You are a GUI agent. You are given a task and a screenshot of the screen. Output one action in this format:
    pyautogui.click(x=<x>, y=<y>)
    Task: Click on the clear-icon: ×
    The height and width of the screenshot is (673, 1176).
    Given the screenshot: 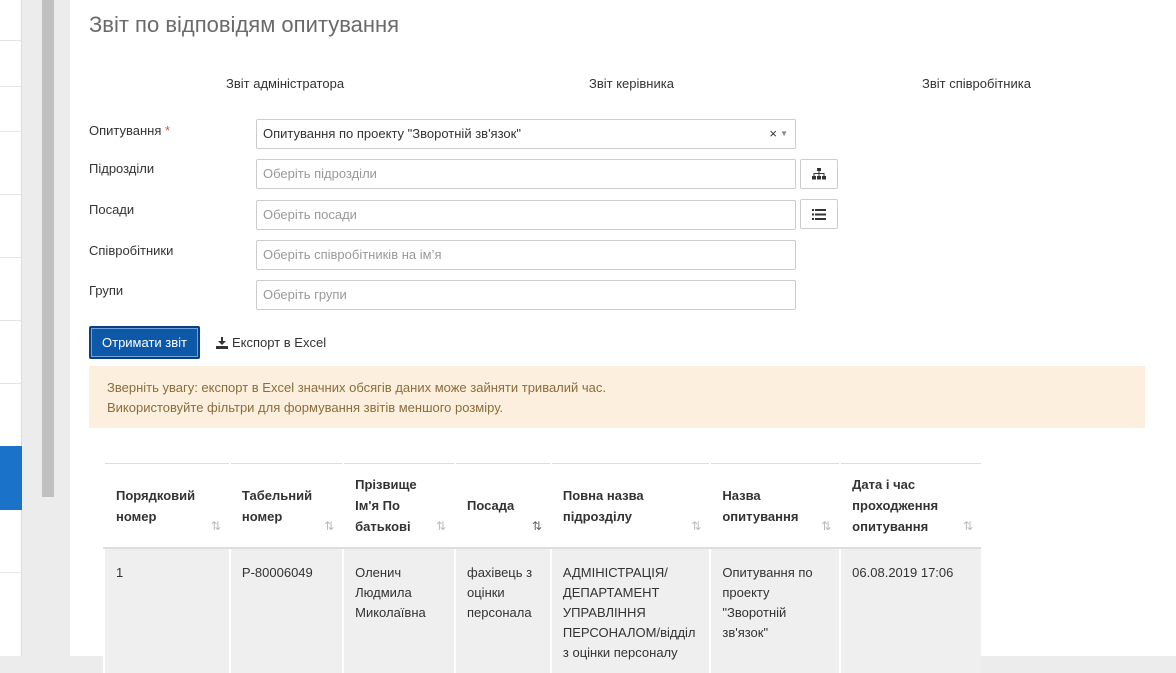 What is the action you would take?
    pyautogui.click(x=773, y=134)
    